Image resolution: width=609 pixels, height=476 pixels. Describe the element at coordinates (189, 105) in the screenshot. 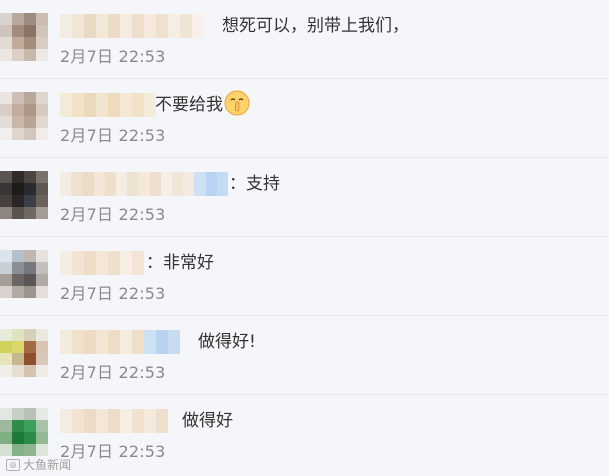

I see `comment-text: 不要给我` at that location.